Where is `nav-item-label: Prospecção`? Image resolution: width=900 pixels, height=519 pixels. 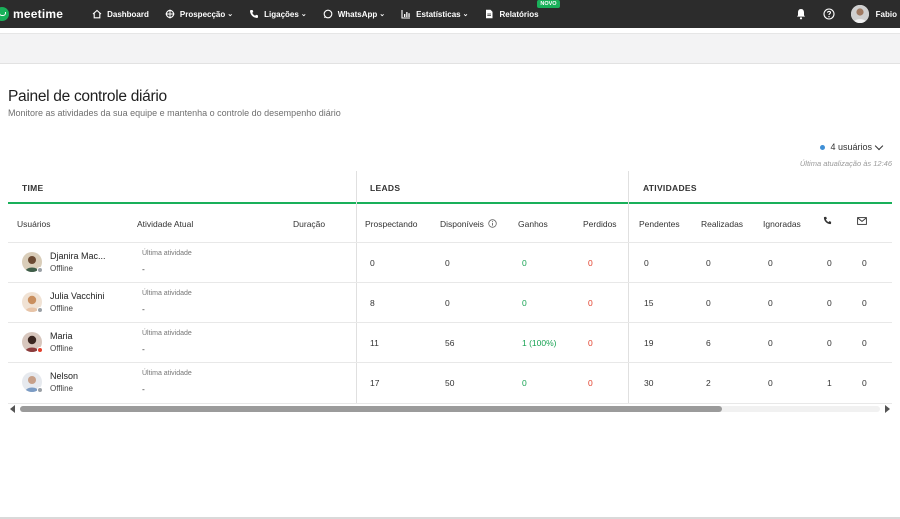 nav-item-label: Prospecção is located at coordinates (202, 14).